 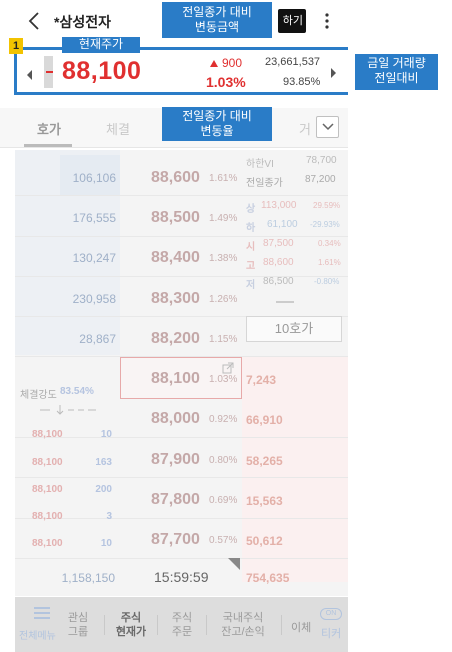 What do you see at coordinates (320, 179) in the screenshot?
I see `prev-close-value: 87,200` at bounding box center [320, 179].